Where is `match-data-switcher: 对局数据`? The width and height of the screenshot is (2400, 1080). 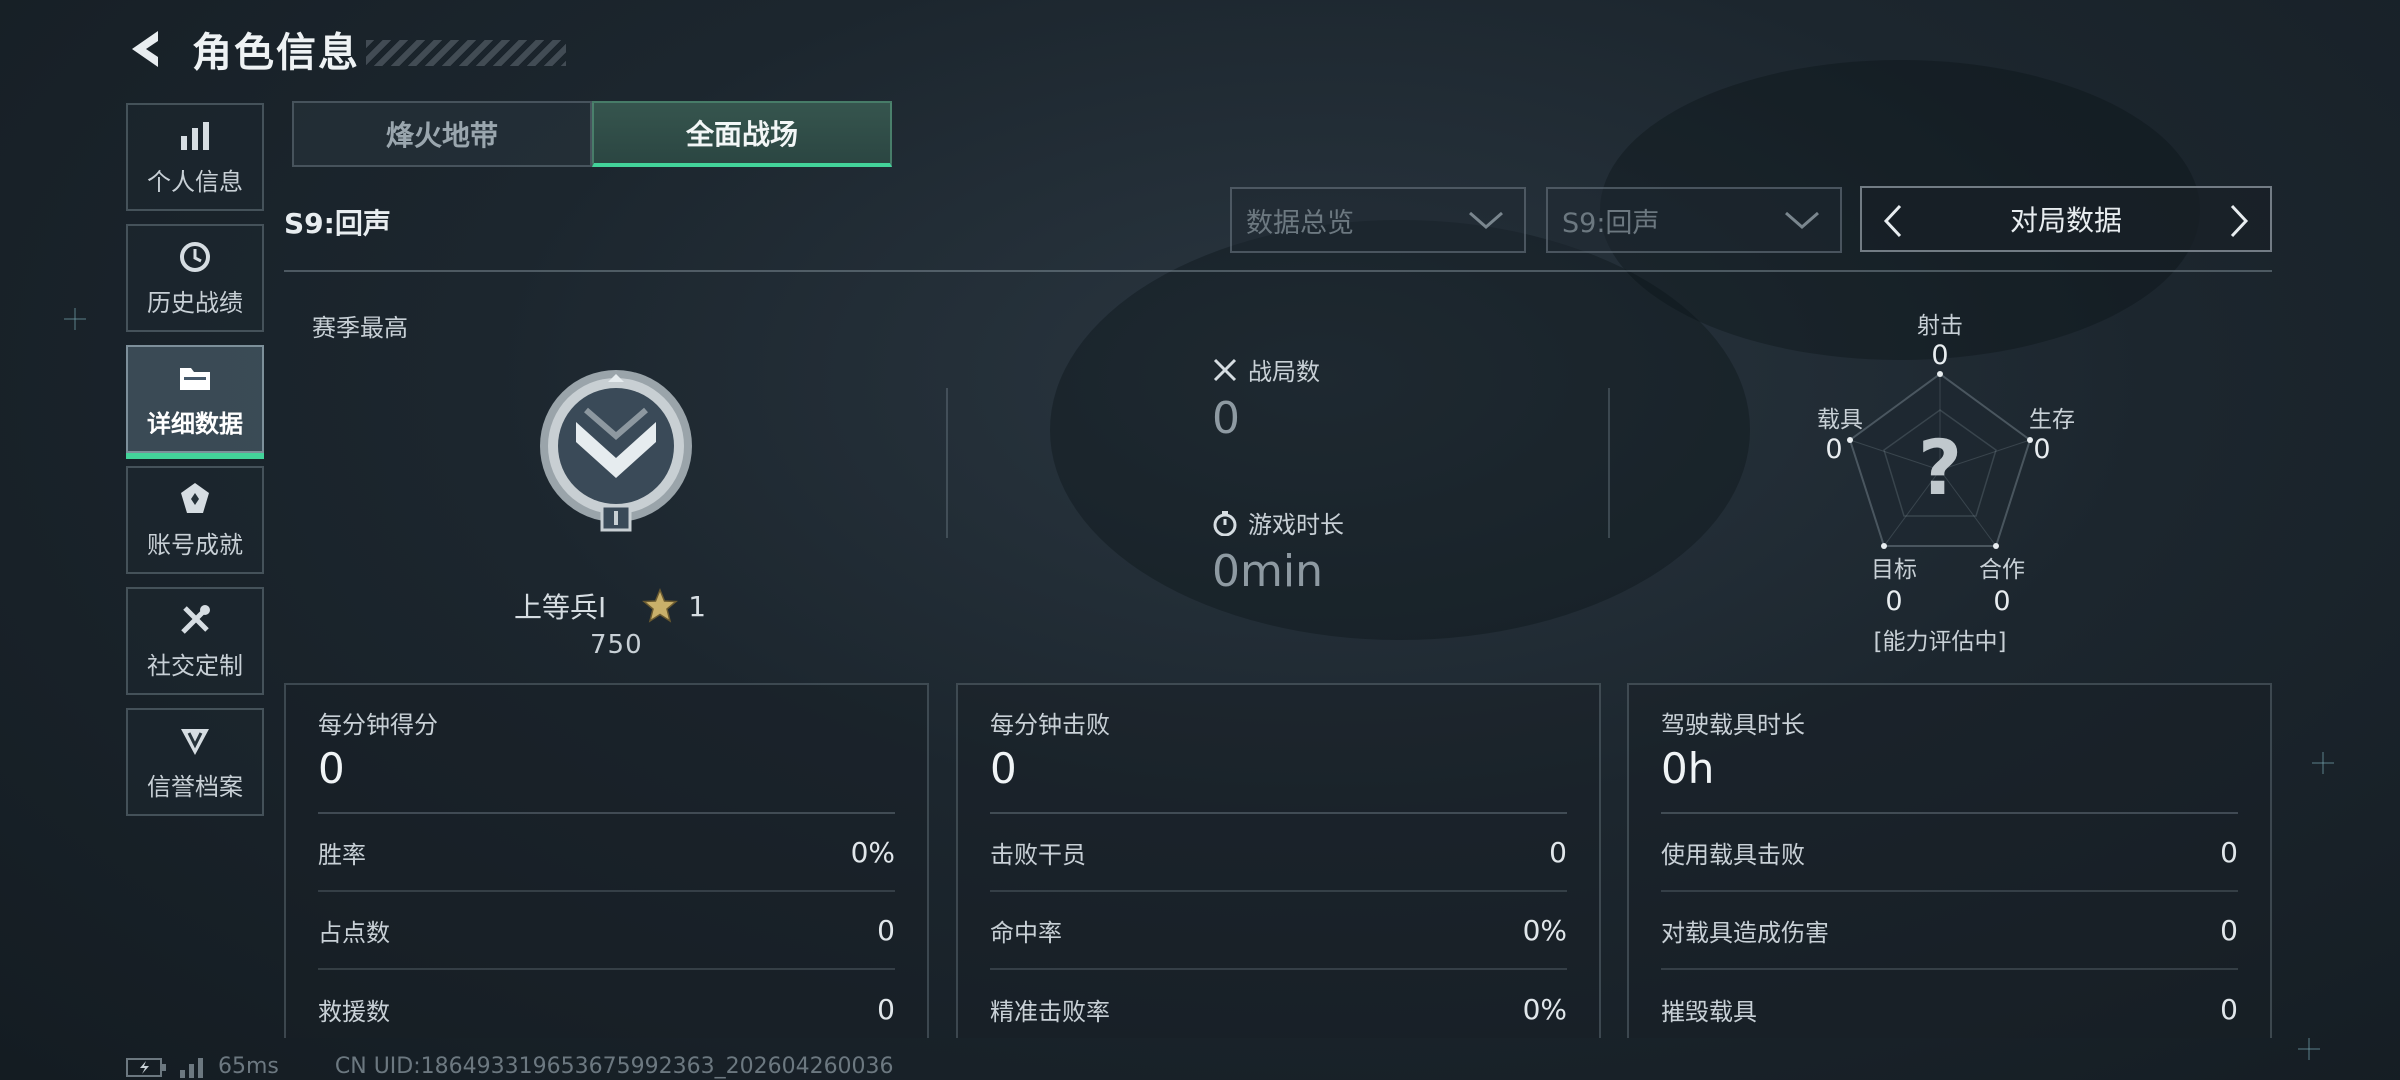 match-data-switcher: 对局数据 is located at coordinates (2066, 219).